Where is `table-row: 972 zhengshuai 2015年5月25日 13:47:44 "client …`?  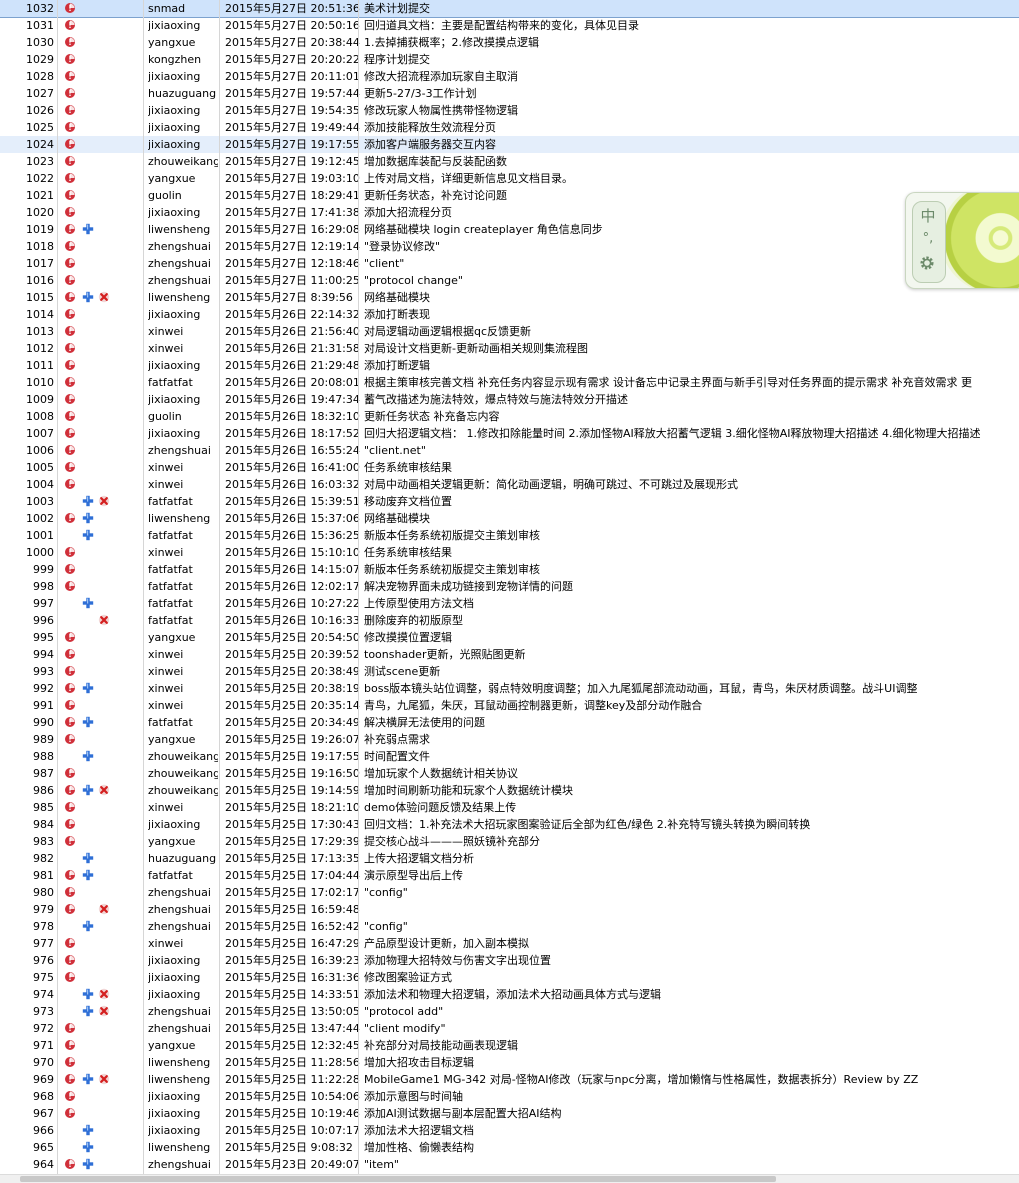
table-row: 972 zhengshuai 2015年5月25日 13:47:44 "client … is located at coordinates (509, 1028).